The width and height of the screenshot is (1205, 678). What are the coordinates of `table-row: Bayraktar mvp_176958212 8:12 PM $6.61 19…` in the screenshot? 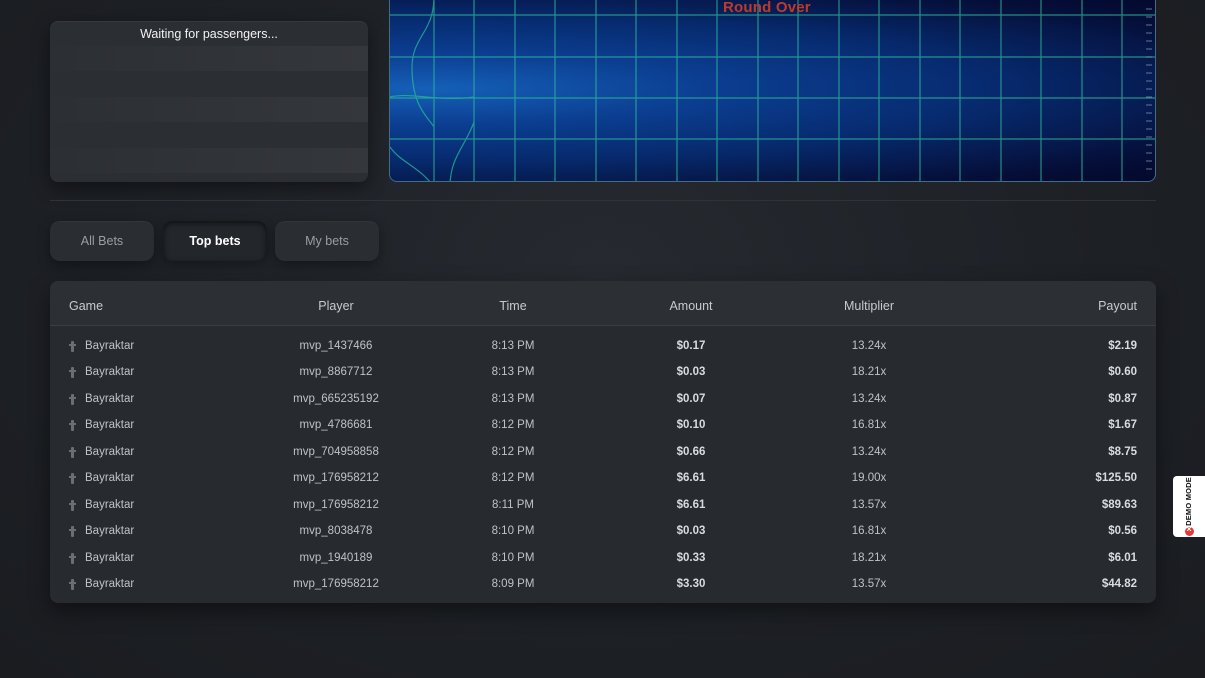 It's located at (603, 479).